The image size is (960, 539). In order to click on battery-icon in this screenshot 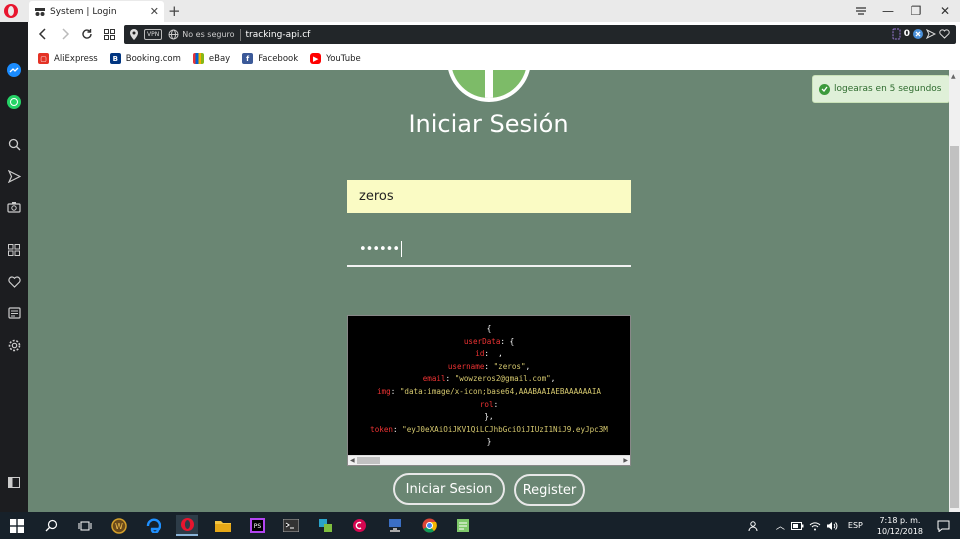, I will do `click(797, 526)`.